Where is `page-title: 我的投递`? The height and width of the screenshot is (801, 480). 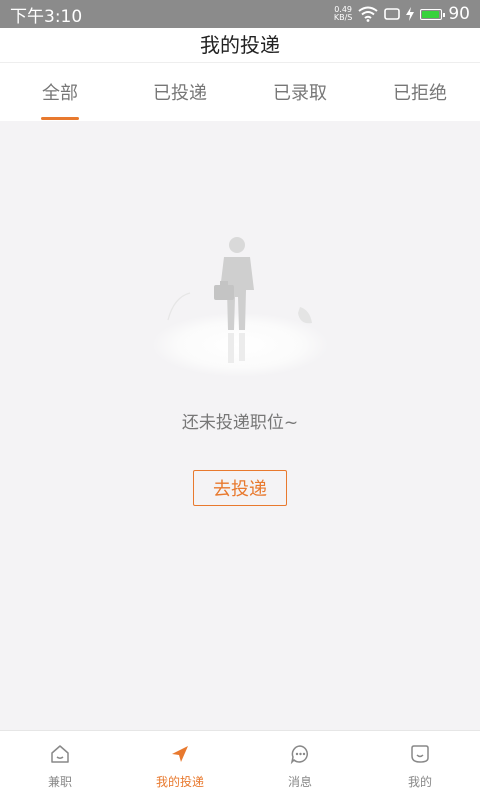 page-title: 我的投递 is located at coordinates (240, 44).